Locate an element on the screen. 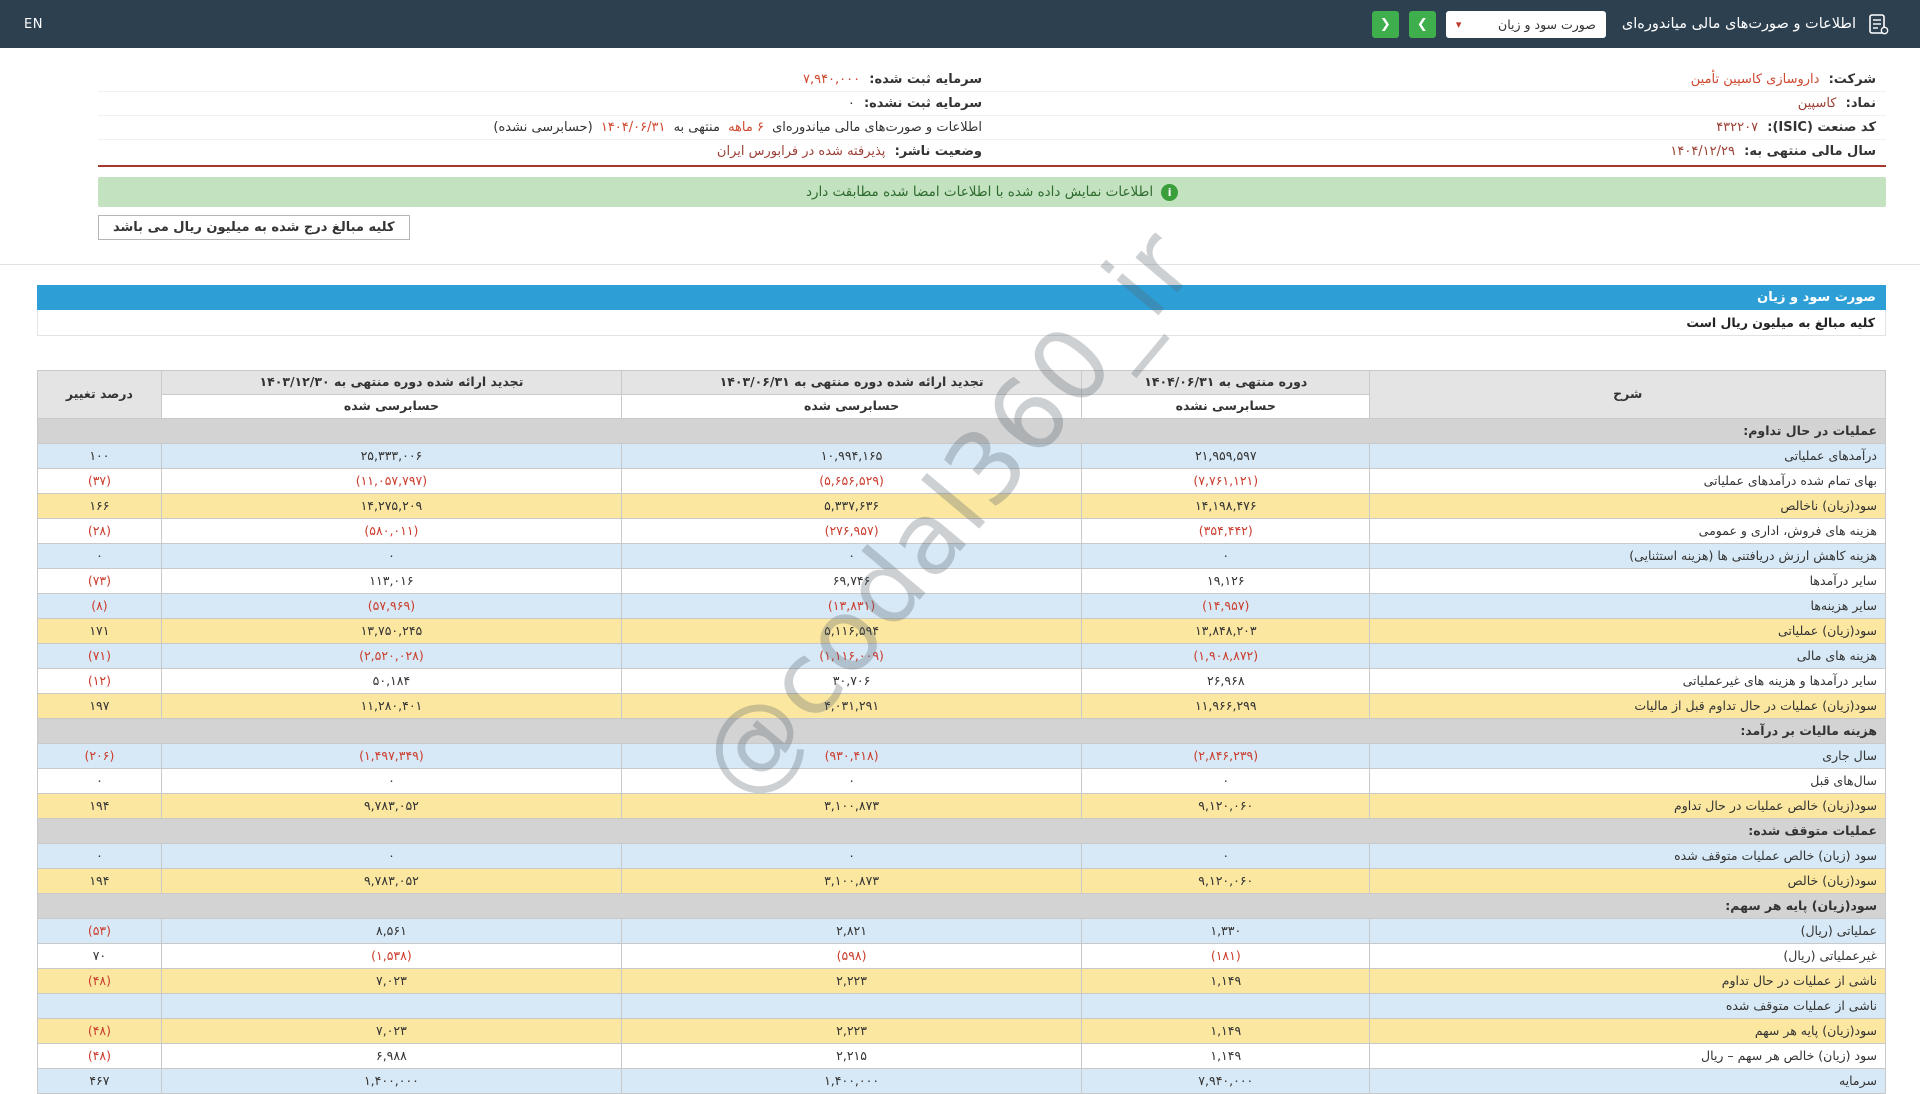 Image resolution: width=1920 pixels, height=1094 pixels. unregistered-capital-value: ۰ is located at coordinates (851, 103).